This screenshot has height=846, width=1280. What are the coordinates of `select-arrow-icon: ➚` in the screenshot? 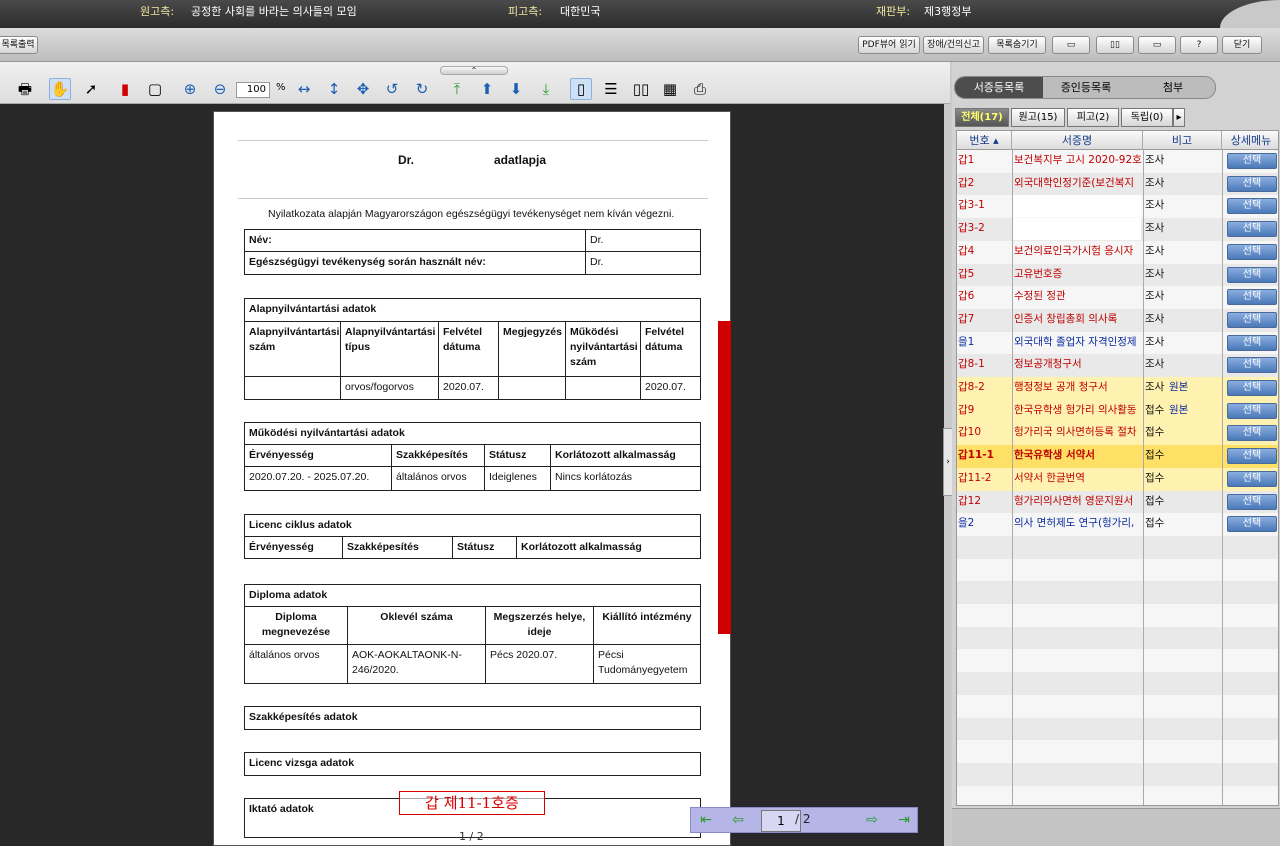 It's located at (91, 89).